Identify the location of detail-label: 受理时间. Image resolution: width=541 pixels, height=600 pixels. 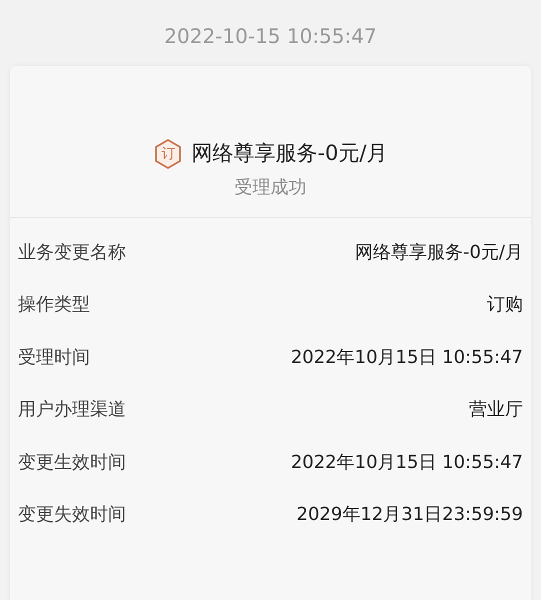
(54, 358).